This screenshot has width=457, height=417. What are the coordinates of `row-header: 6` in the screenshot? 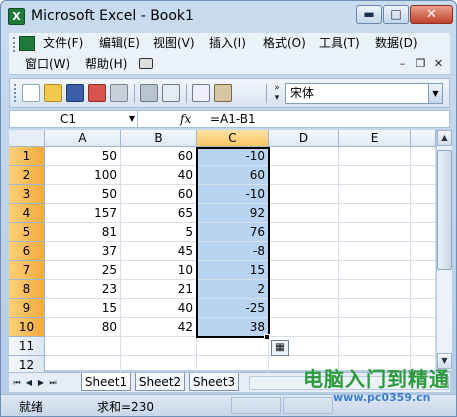 It's located at (27, 251).